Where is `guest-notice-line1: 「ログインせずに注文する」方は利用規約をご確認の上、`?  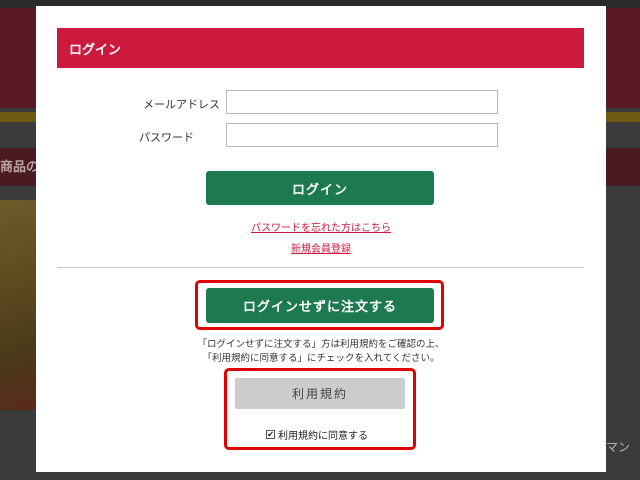 guest-notice-line1: 「ログインせずに注文する」方は利用規約をご確認の上、 is located at coordinates (321, 344).